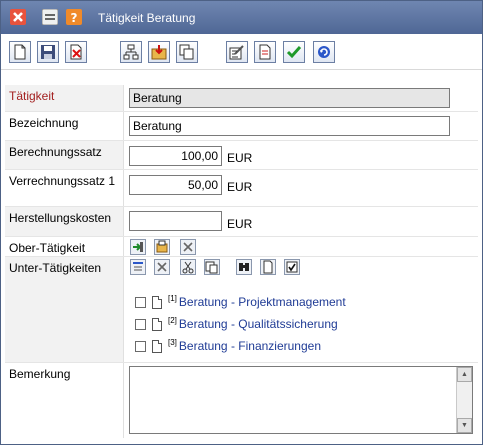 The width and height of the screenshot is (483, 445). I want to click on sub-item-link: Beratung - Finanzierungen, so click(250, 346).